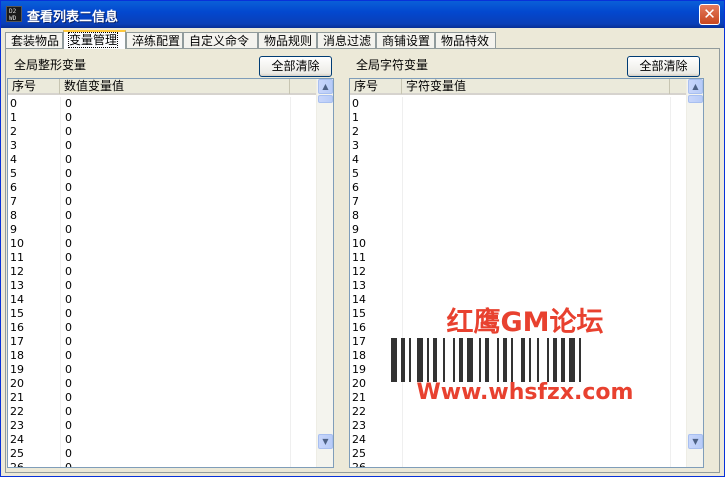  I want to click on tab-label: 淬练配置, so click(156, 41).